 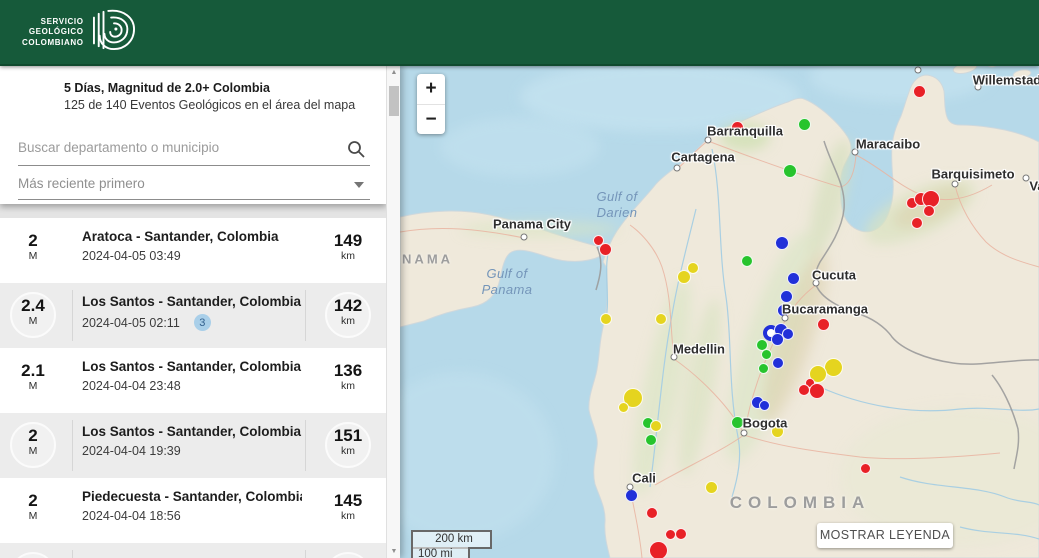 I want to click on sidebar-scrollbar: ▲ ▼, so click(x=393, y=312).